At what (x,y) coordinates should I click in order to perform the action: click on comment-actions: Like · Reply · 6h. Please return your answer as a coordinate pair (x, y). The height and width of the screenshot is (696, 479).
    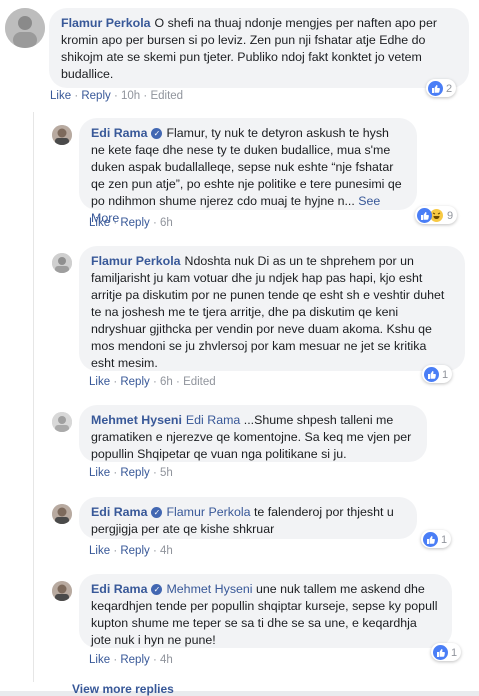
    Looking at the image, I should click on (131, 223).